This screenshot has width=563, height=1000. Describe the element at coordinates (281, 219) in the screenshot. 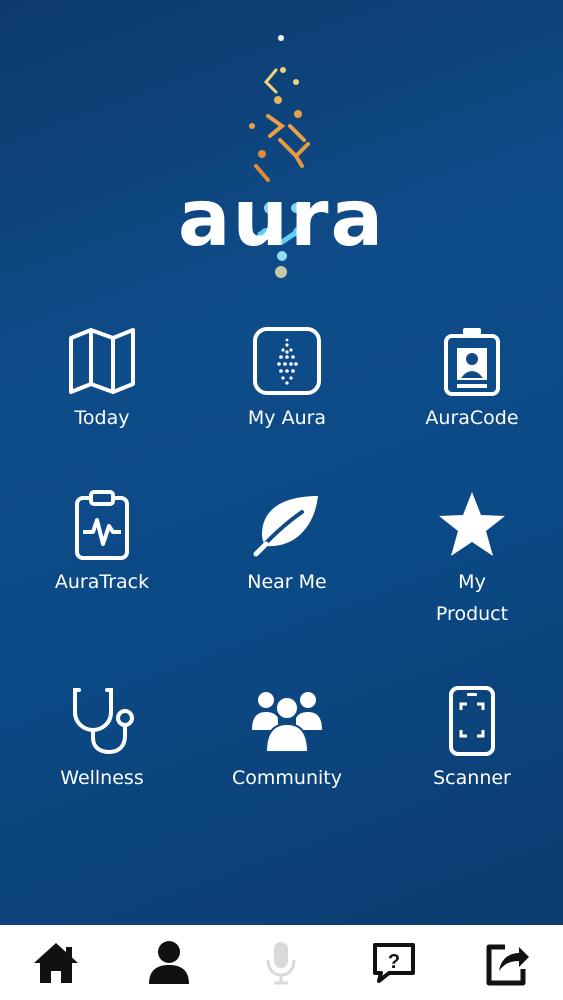

I see `logo-wordmark: aura` at that location.